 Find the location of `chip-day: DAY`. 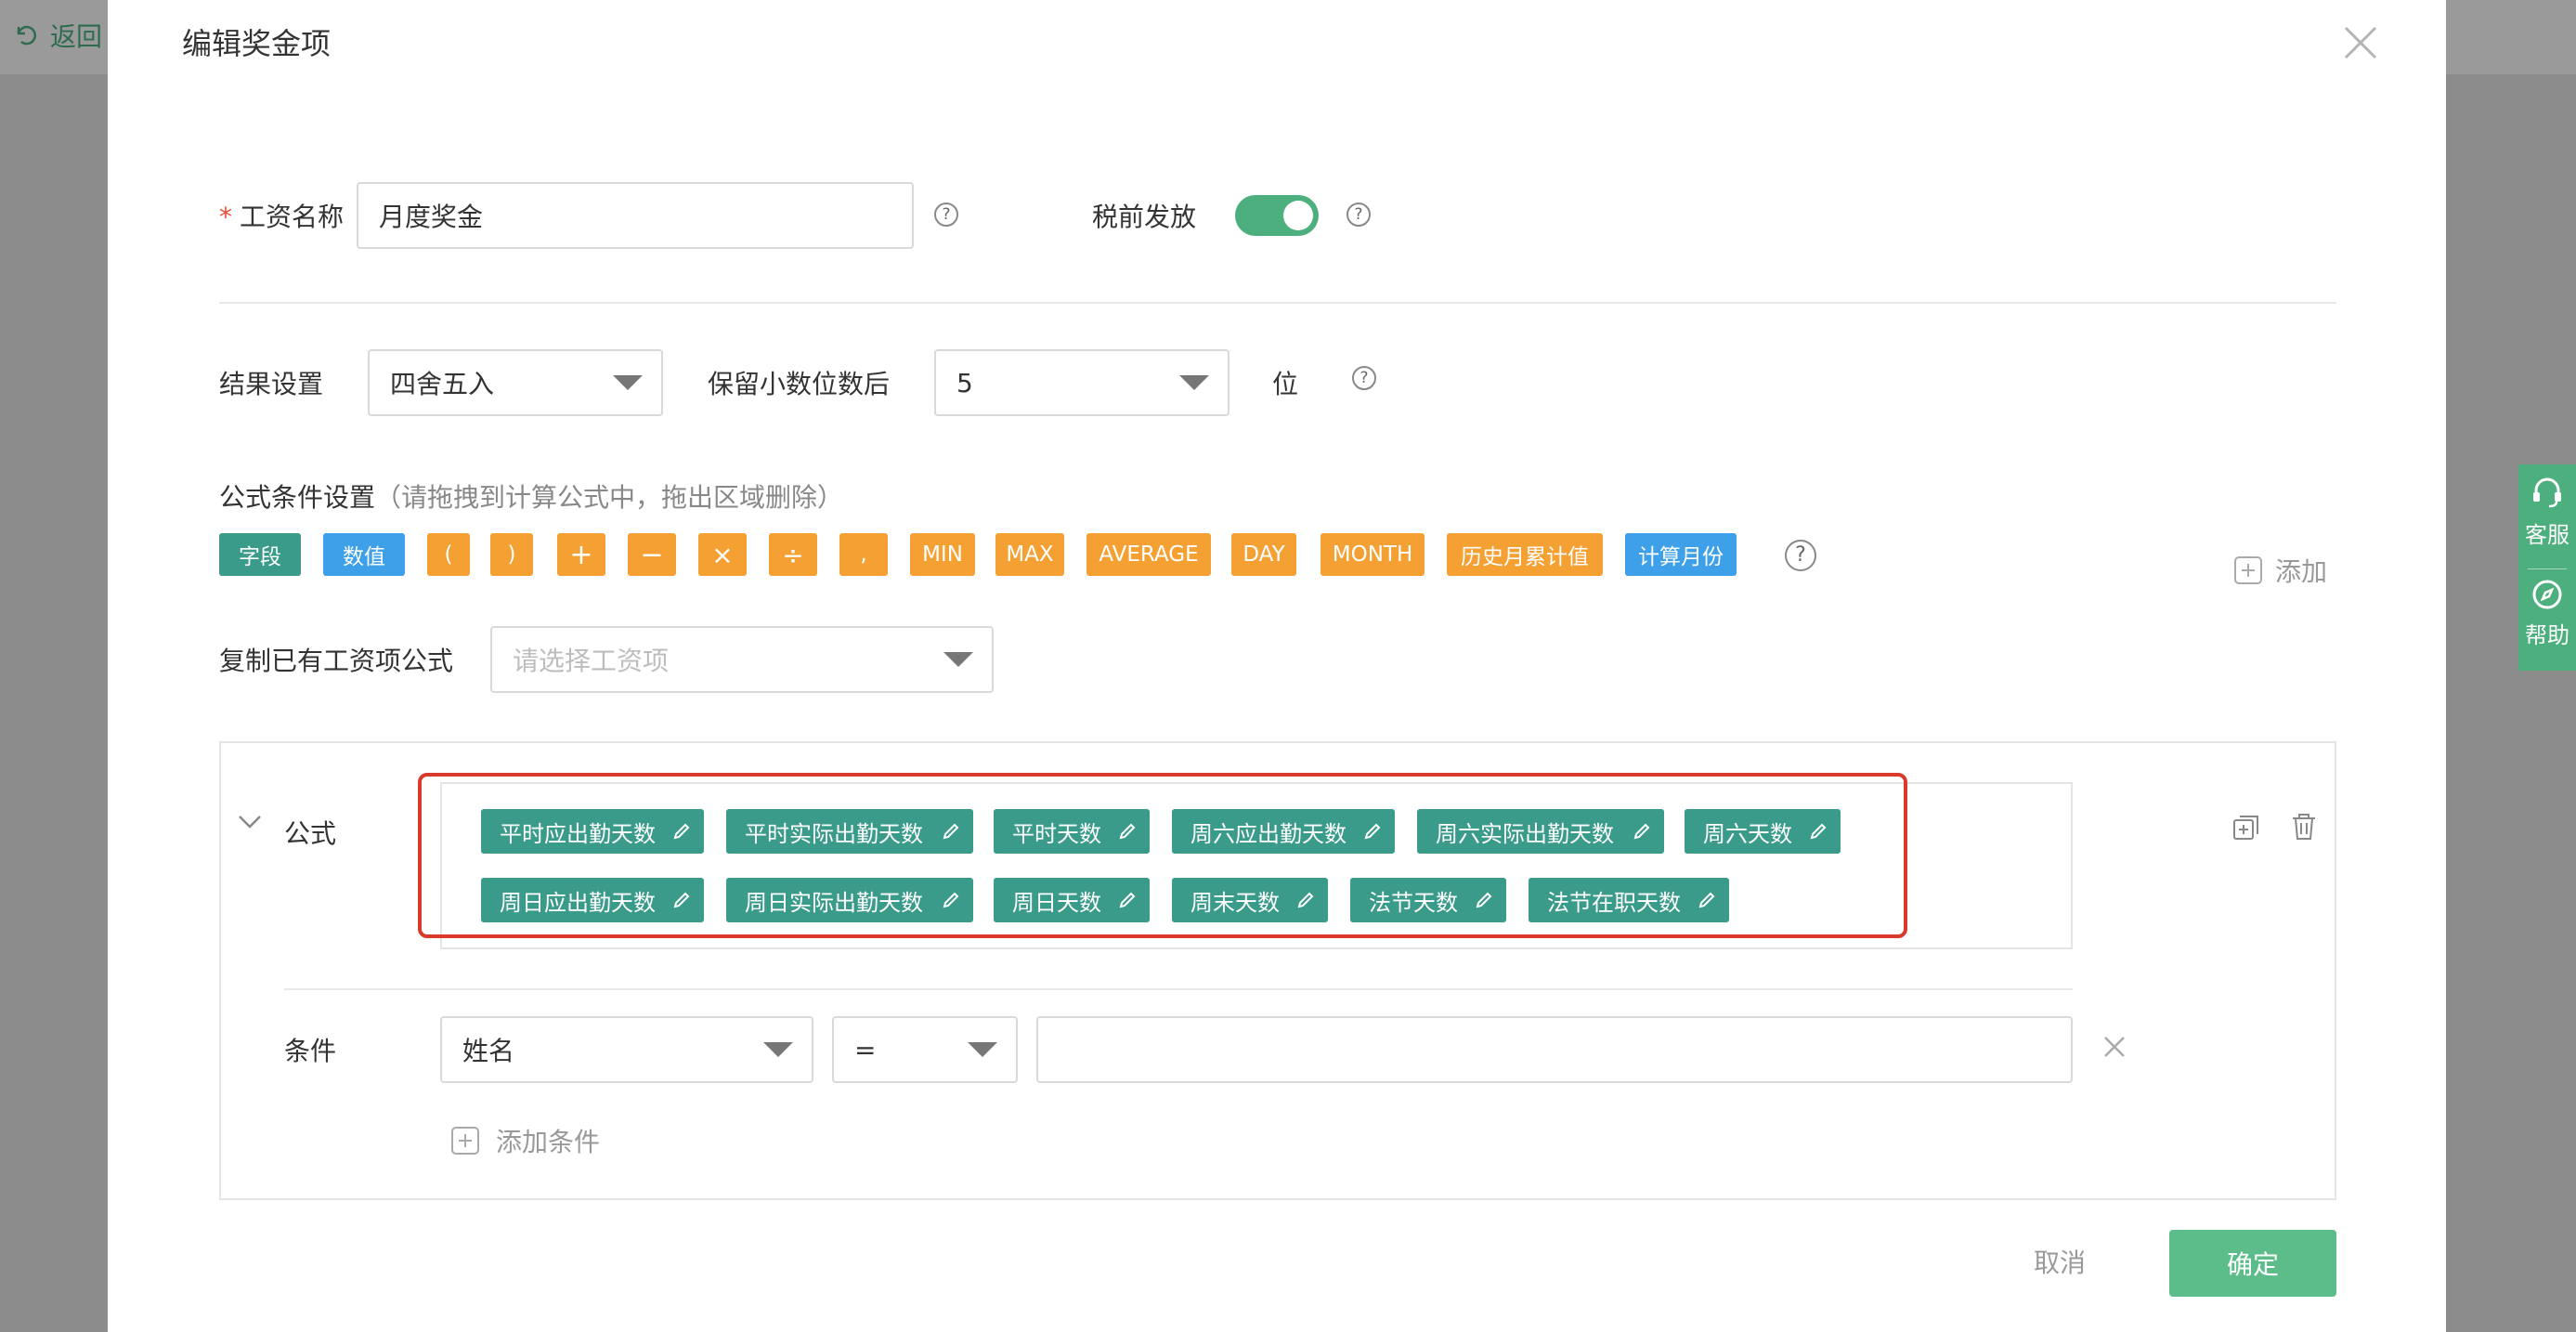

chip-day: DAY is located at coordinates (1263, 555).